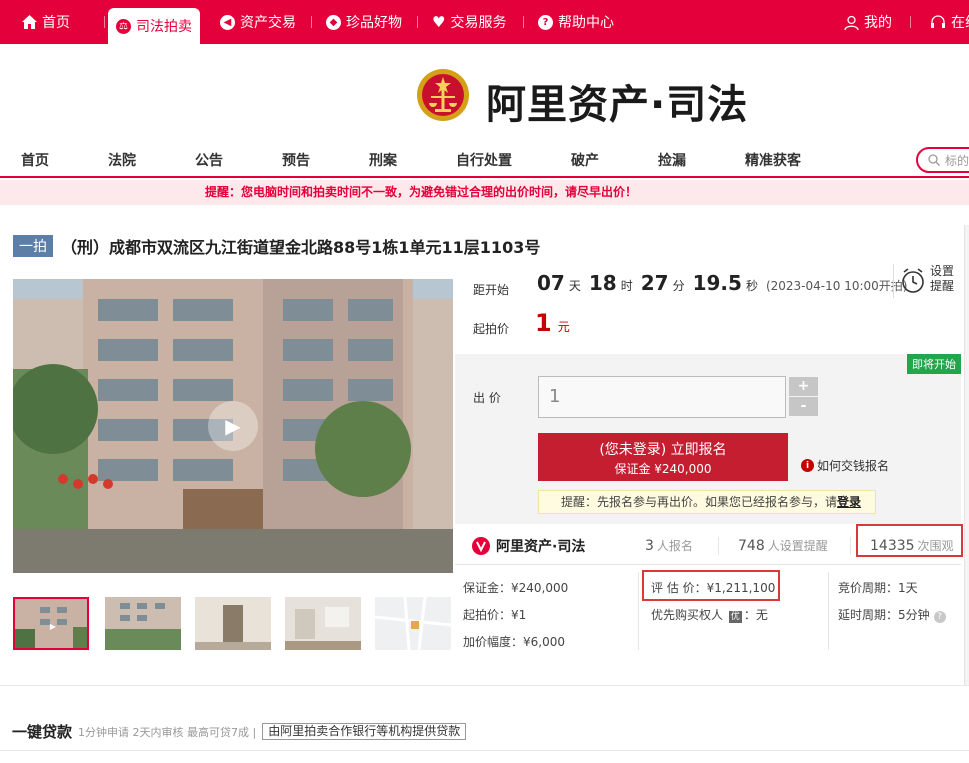 This screenshot has height=763, width=969. Describe the element at coordinates (878, 588) in the screenshot. I see `bidding-cycle-info: 竞价周期：1天` at that location.